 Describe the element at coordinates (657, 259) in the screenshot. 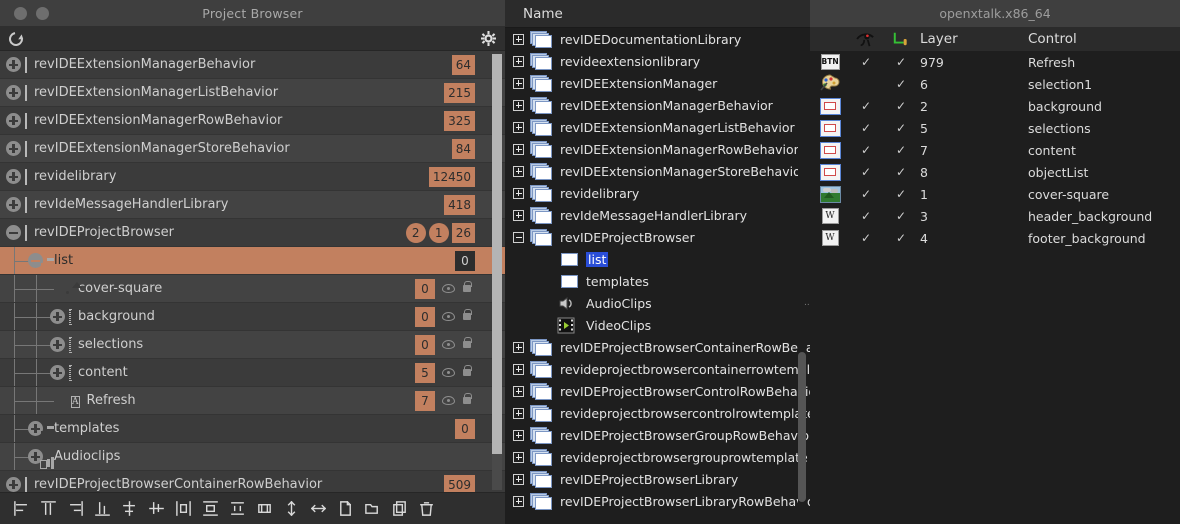

I see `stack-tree-row: list` at that location.